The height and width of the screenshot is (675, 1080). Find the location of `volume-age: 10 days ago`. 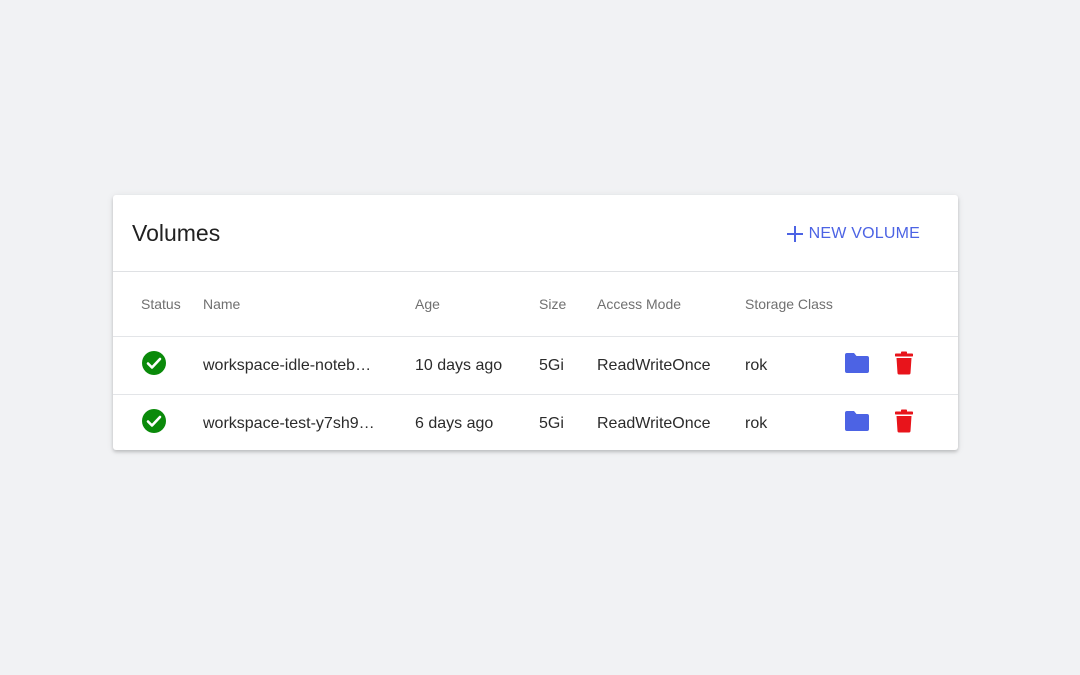

volume-age: 10 days ago is located at coordinates (459, 365).